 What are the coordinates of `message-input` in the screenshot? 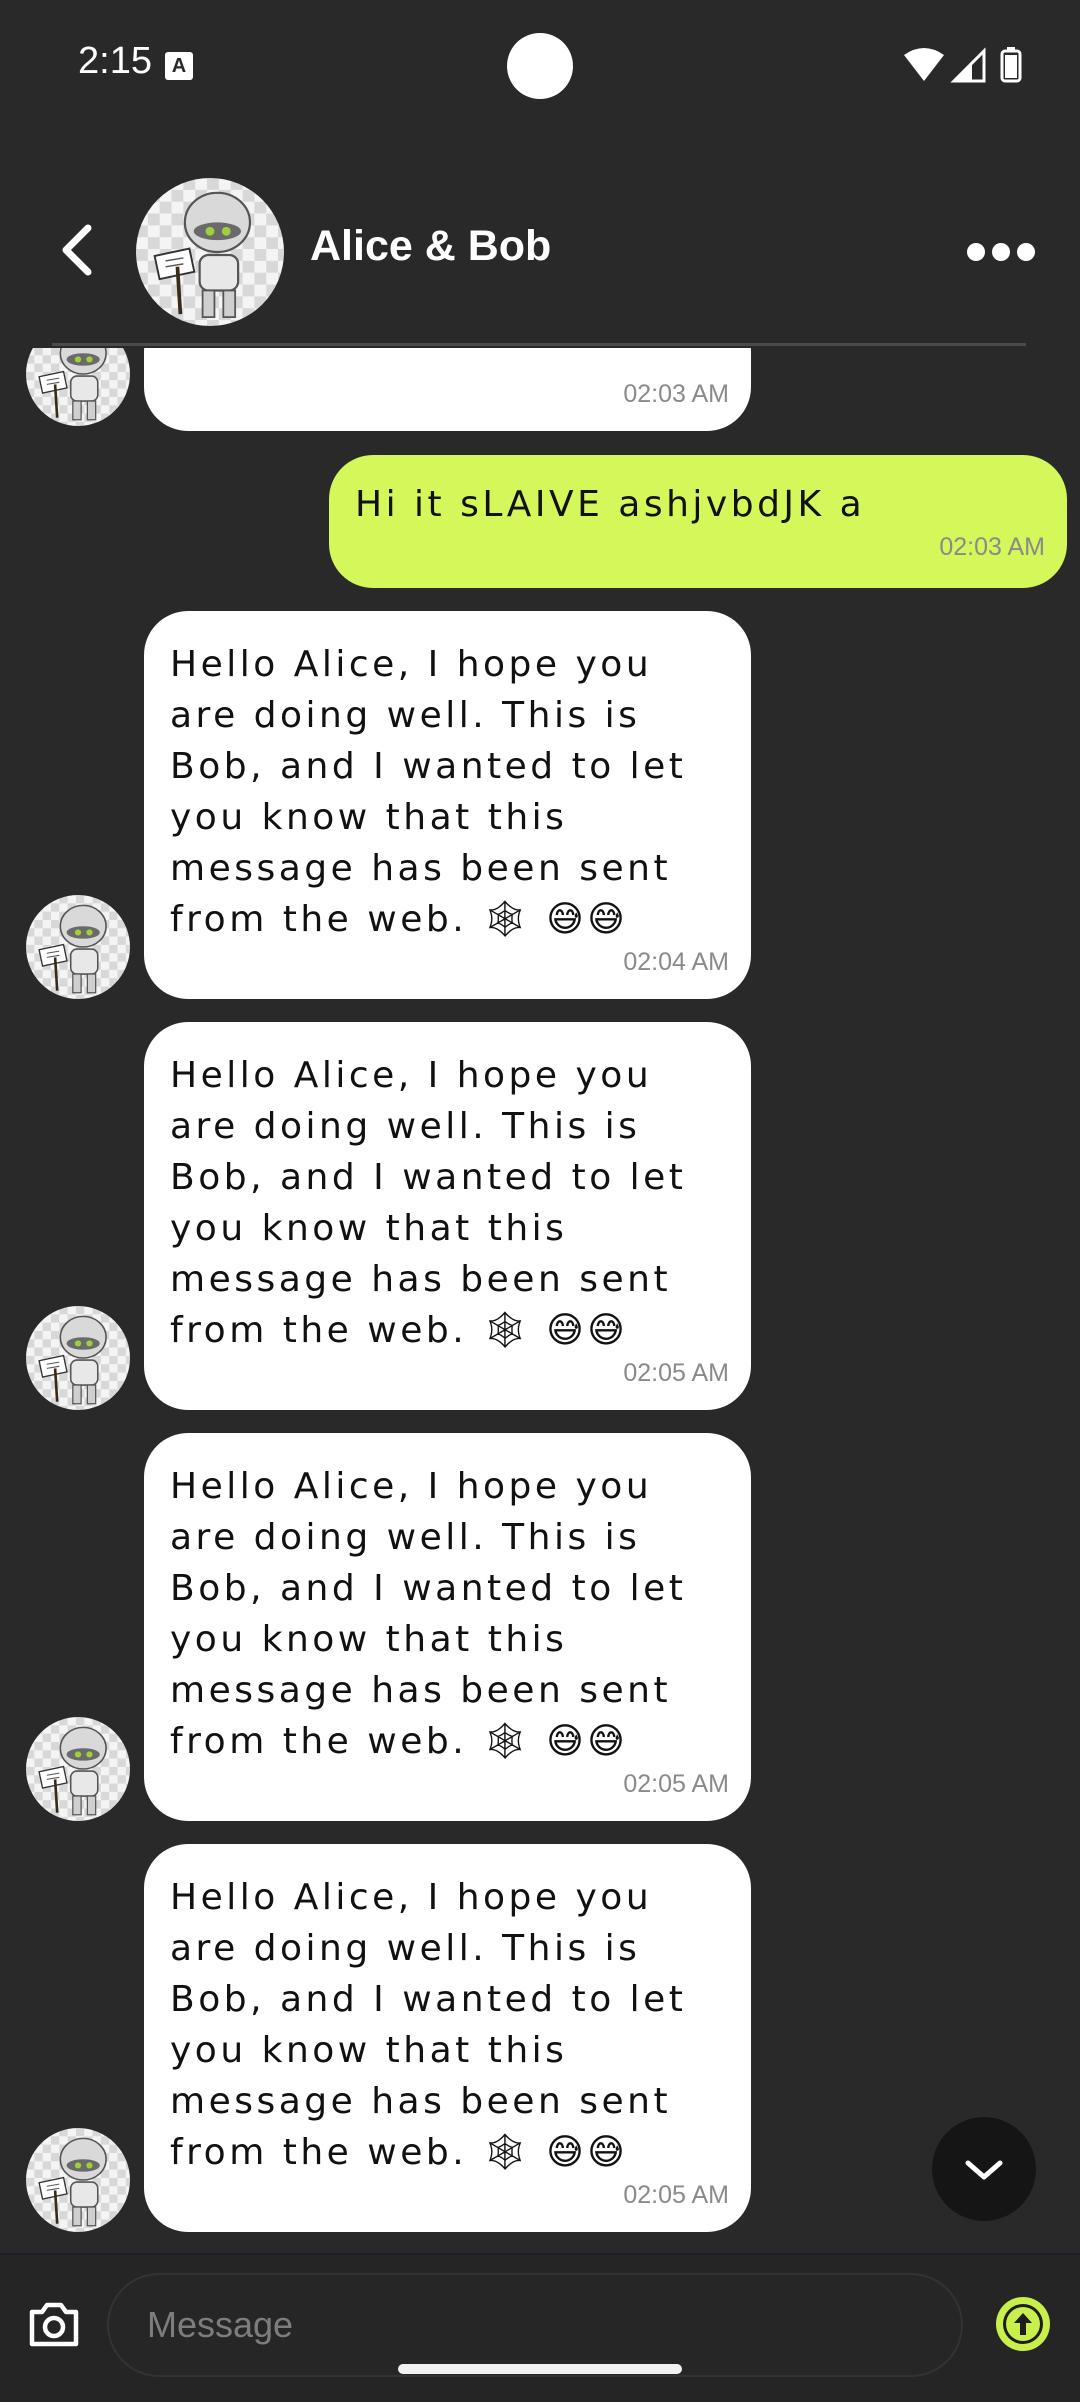 It's located at (535, 2325).